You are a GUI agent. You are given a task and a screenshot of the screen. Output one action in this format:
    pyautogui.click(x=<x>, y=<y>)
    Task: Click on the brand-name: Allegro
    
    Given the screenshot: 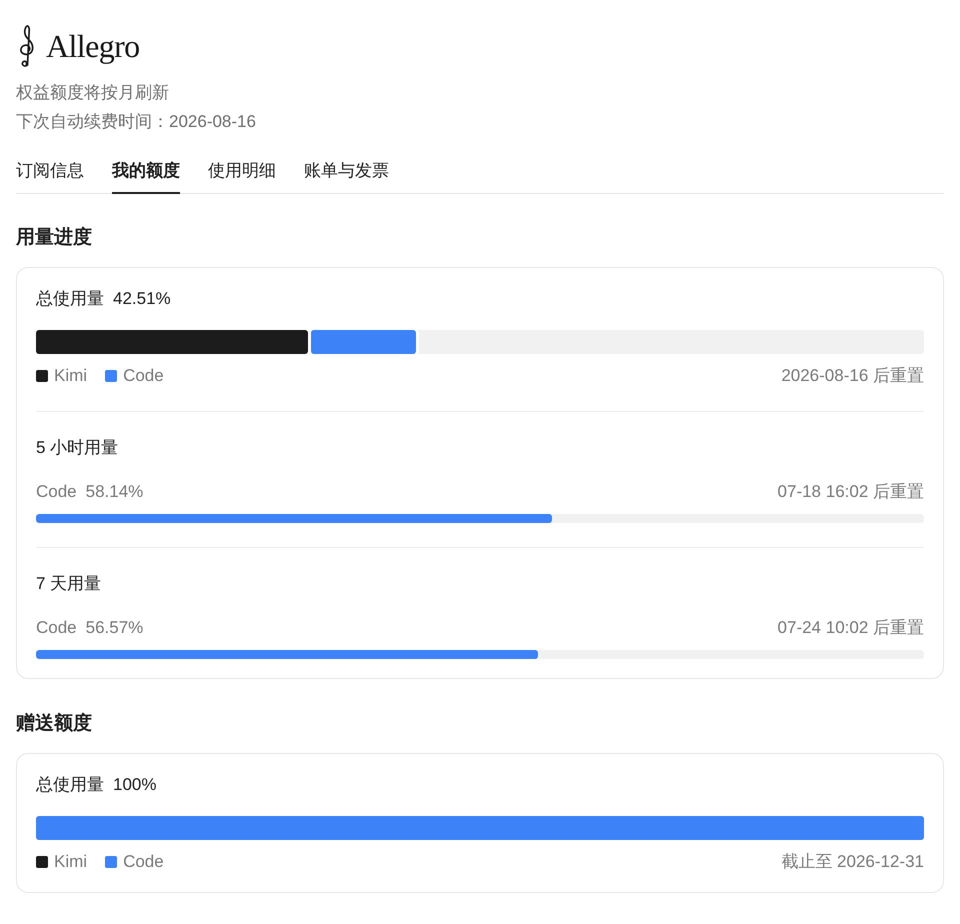 What is the action you would take?
    pyautogui.click(x=93, y=46)
    